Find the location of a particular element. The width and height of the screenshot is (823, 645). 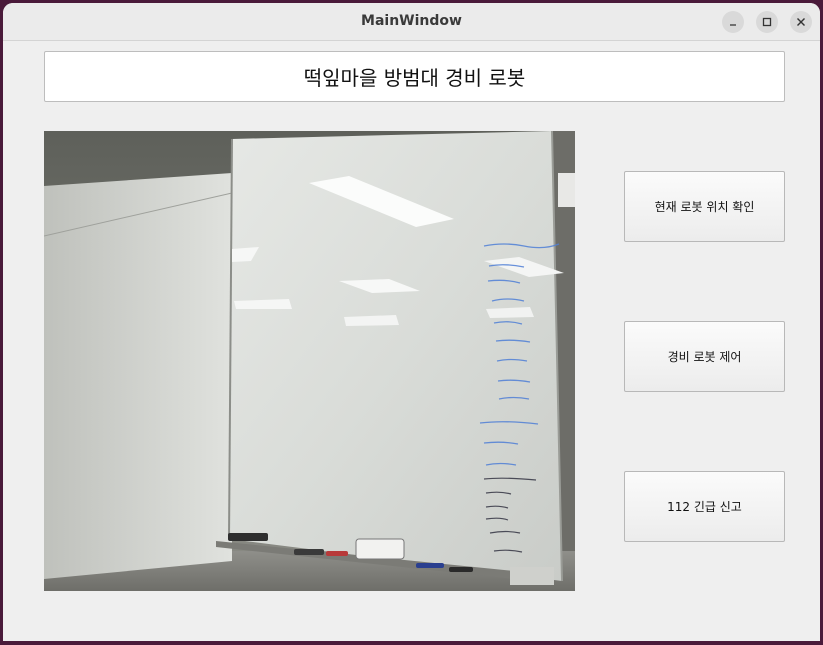

robot-control-button: 경비 로봇 제어 is located at coordinates (704, 356).